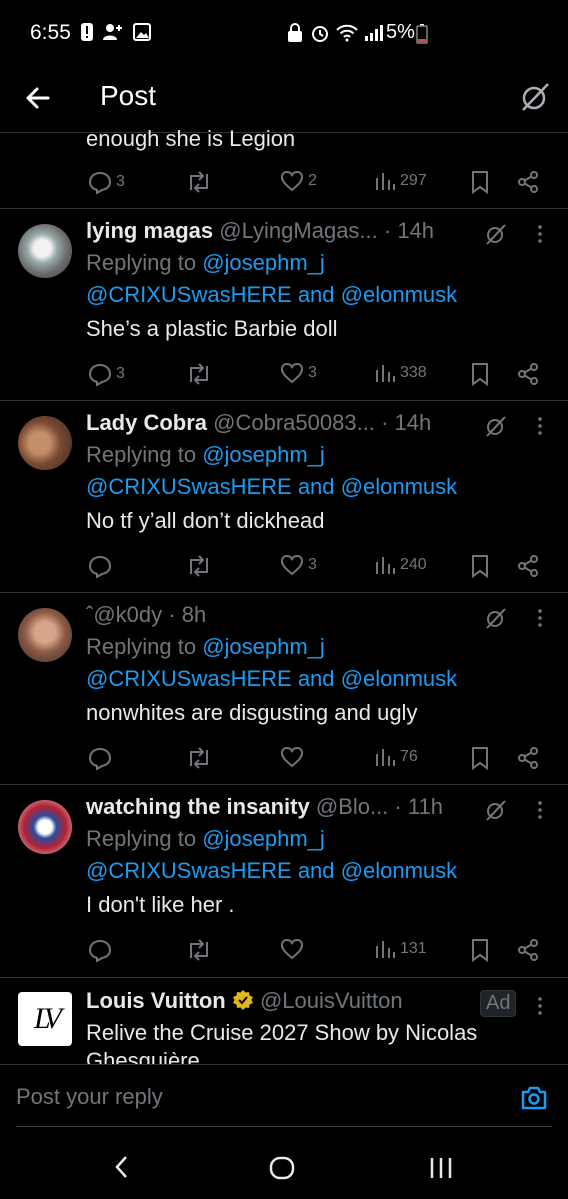 The image size is (568, 1199). I want to click on lock-icon, so click(295, 33).